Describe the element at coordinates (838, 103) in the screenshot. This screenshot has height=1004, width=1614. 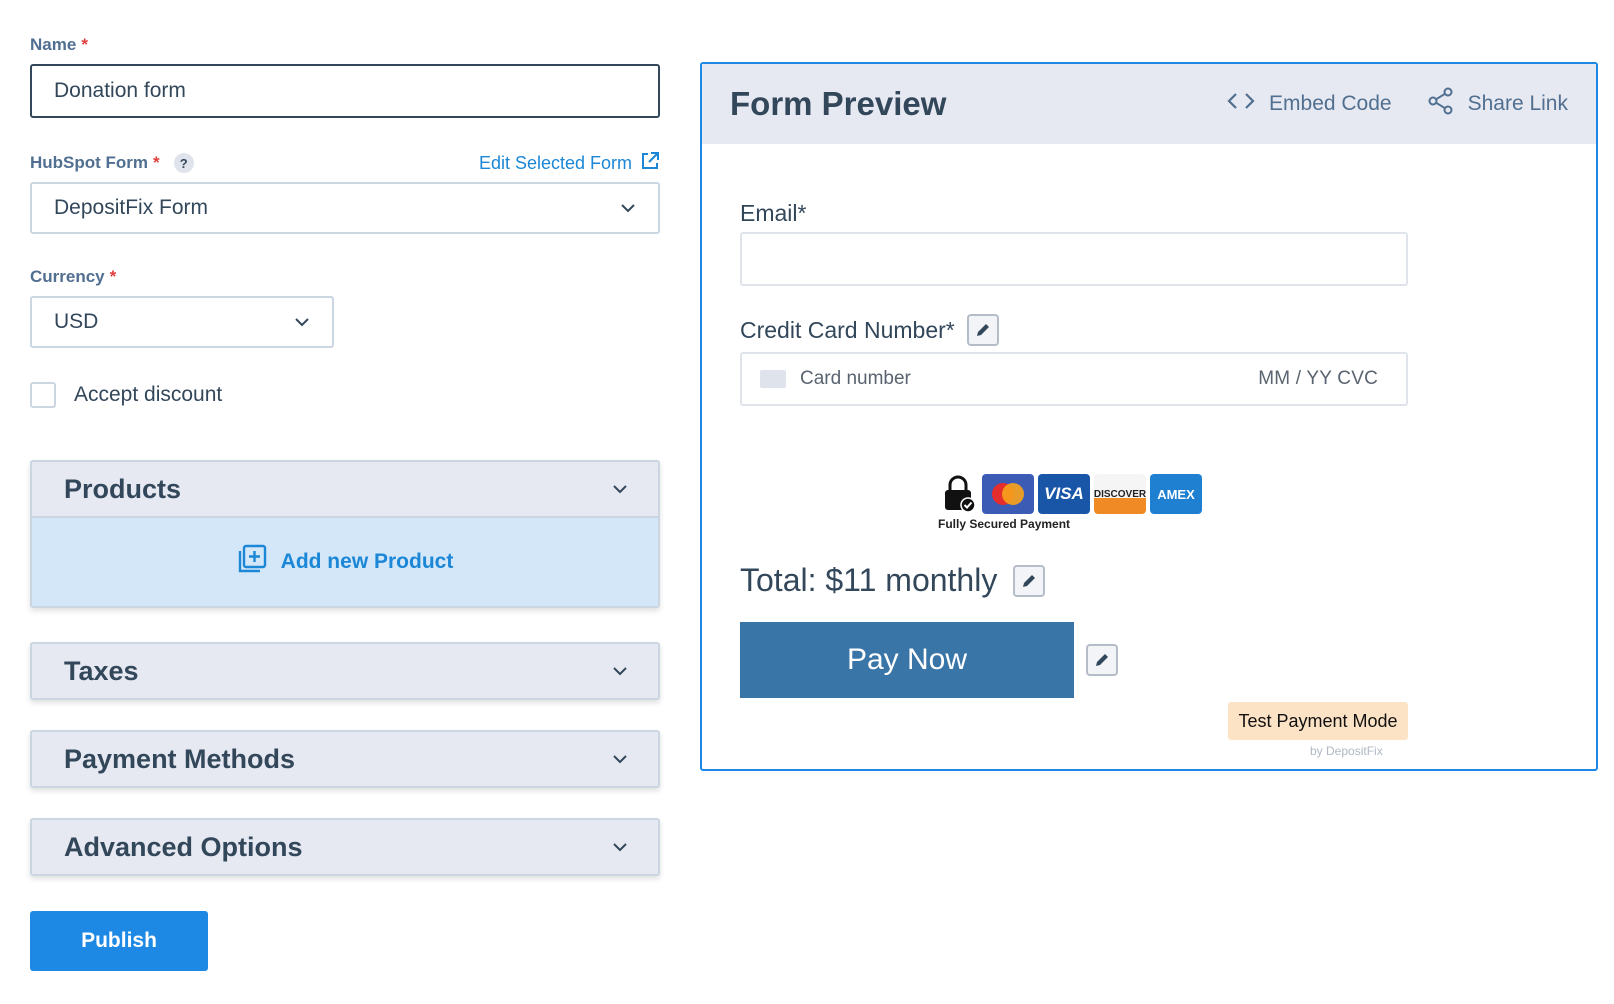
I see `preview-title: Form Preview` at that location.